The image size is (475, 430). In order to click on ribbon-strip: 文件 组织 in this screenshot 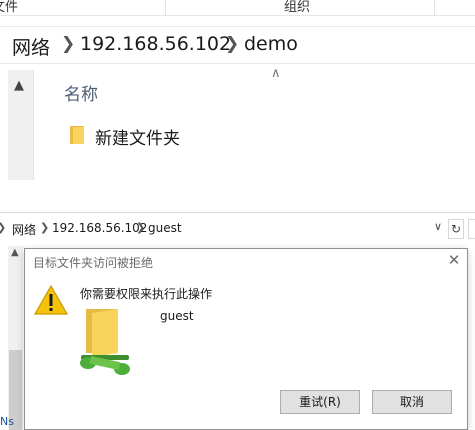, I will do `click(237, 8)`.